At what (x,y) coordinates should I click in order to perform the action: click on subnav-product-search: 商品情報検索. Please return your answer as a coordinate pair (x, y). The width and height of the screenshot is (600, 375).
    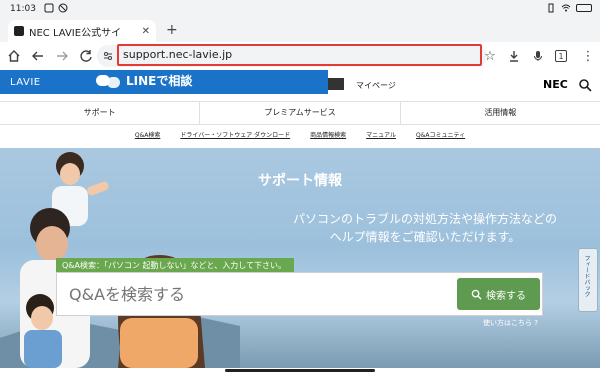
    Looking at the image, I should click on (328, 136).